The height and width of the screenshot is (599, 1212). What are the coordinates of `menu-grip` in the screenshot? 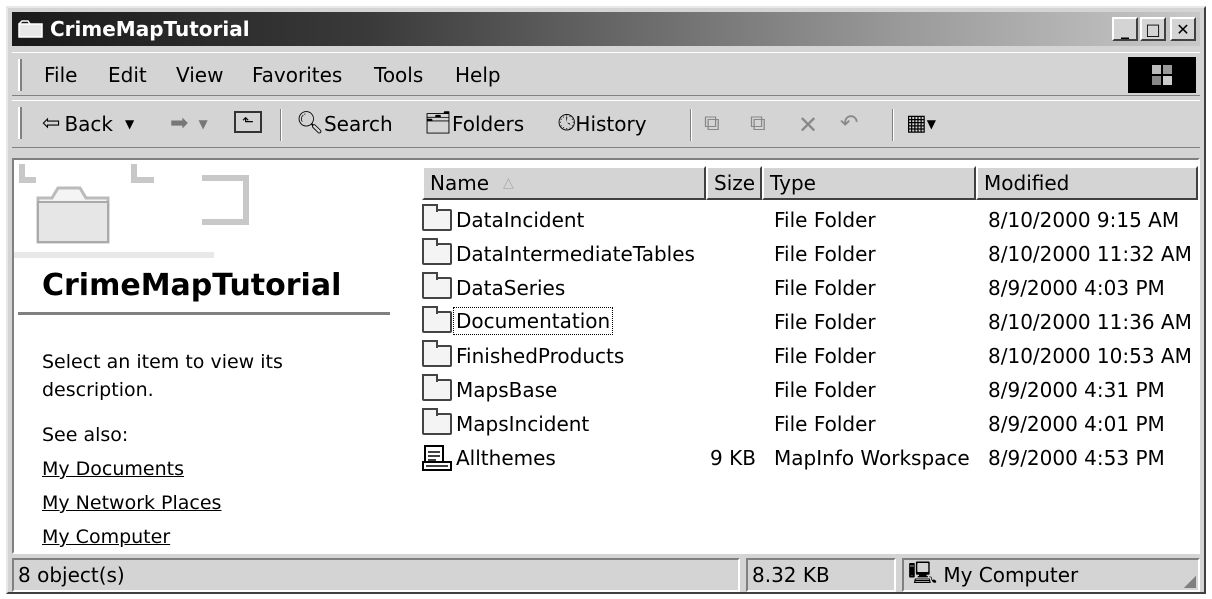 It's located at (20, 75).